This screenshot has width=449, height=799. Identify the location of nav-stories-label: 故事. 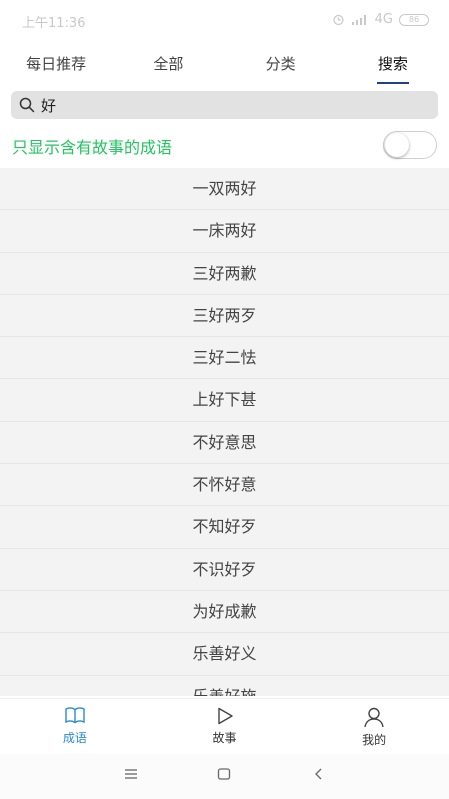
(224, 738).